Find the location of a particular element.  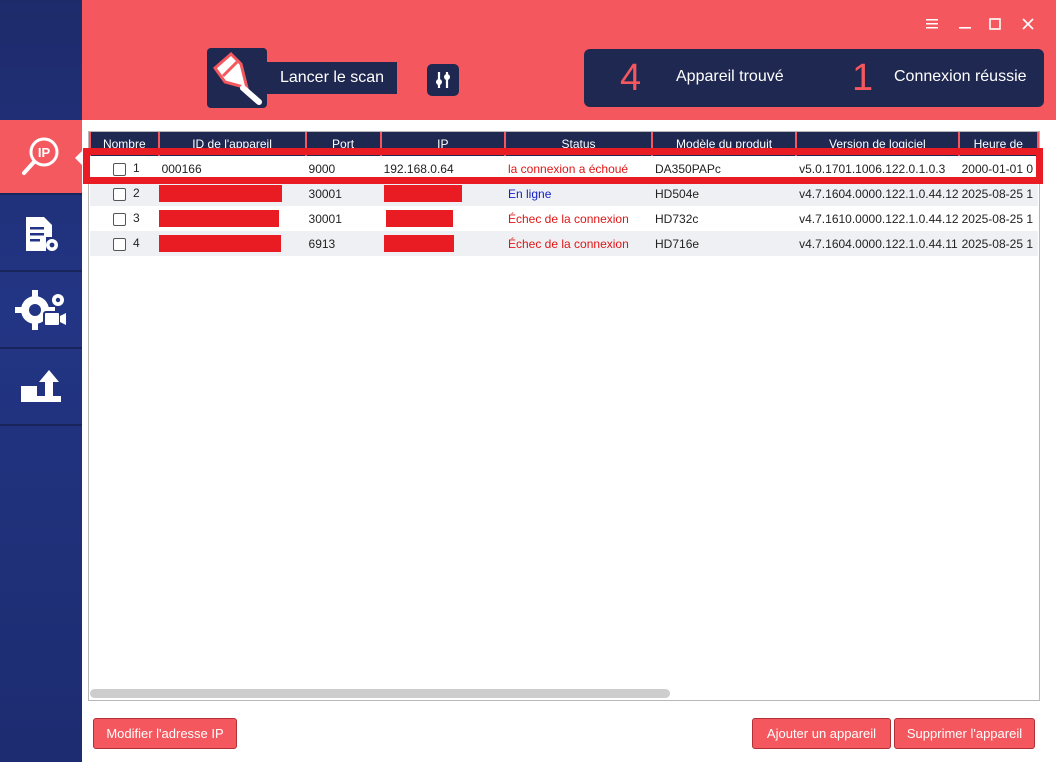

scan-icon is located at coordinates (237, 78).